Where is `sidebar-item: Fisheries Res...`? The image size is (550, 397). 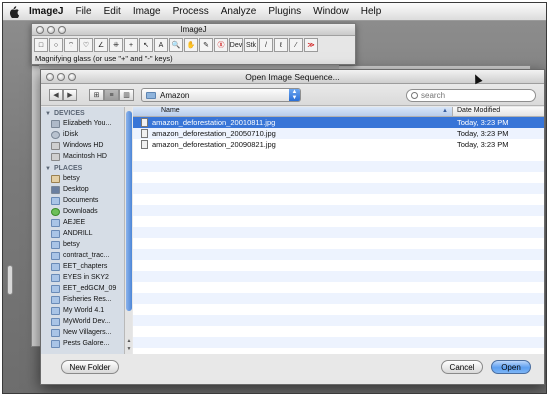 sidebar-item: Fisheries Res... is located at coordinates (82, 299).